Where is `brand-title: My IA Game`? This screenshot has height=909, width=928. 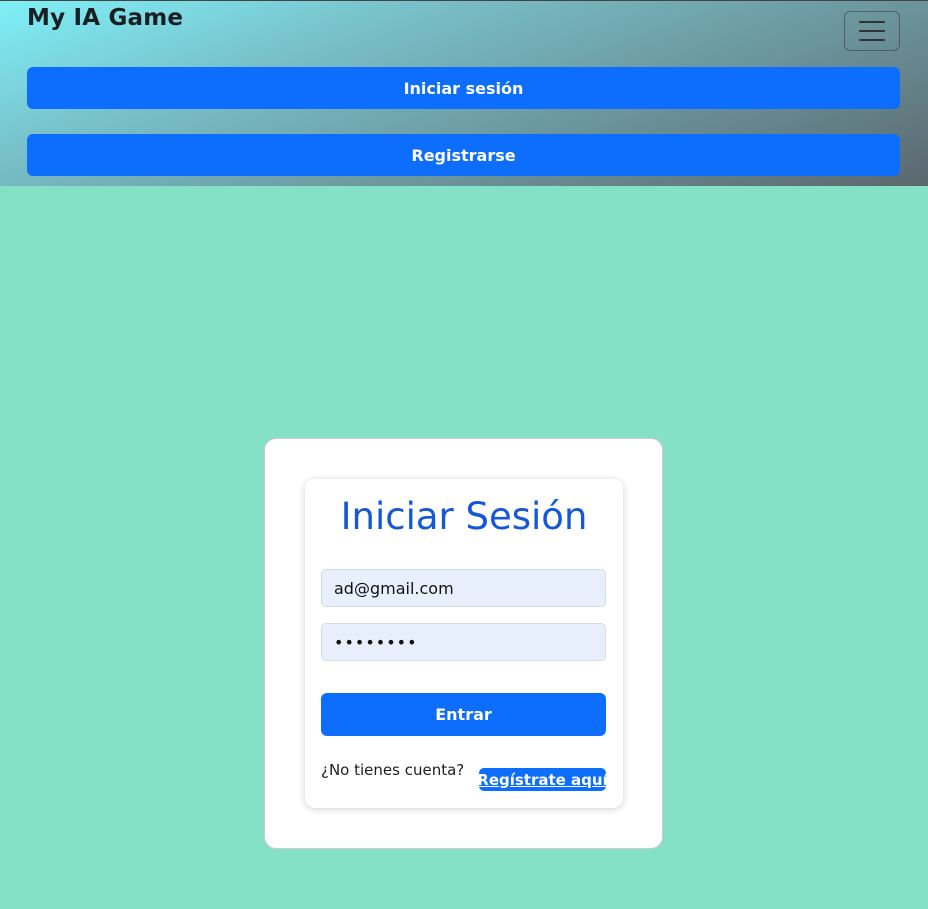 brand-title: My IA Game is located at coordinates (105, 18).